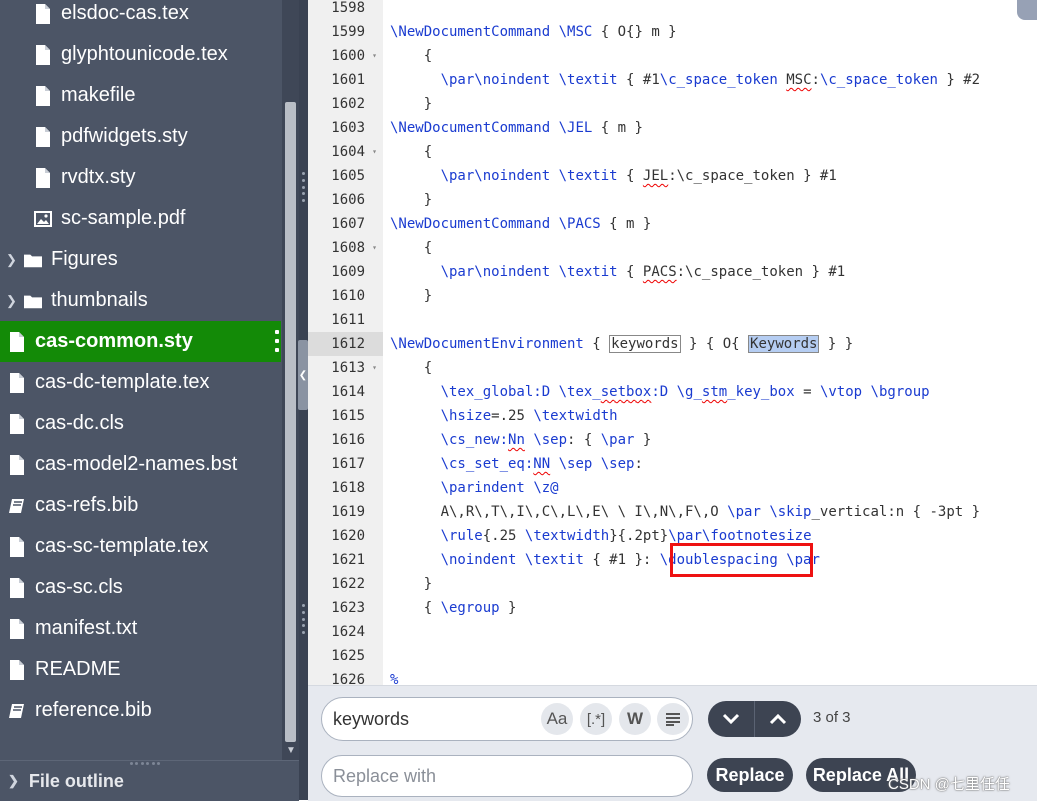 The image size is (1037, 801). What do you see at coordinates (123, 218) in the screenshot?
I see `sidebar-item-label: sc-sample.pdf` at bounding box center [123, 218].